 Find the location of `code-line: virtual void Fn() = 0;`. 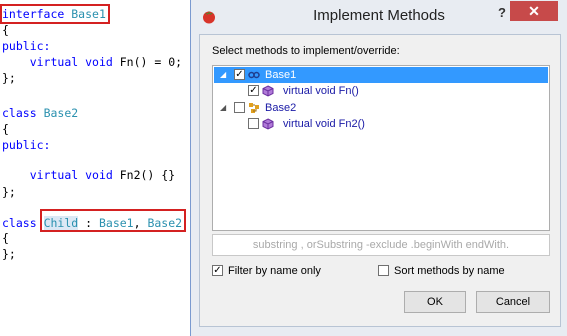

code-line: virtual void Fn() = 0; is located at coordinates (92, 62).